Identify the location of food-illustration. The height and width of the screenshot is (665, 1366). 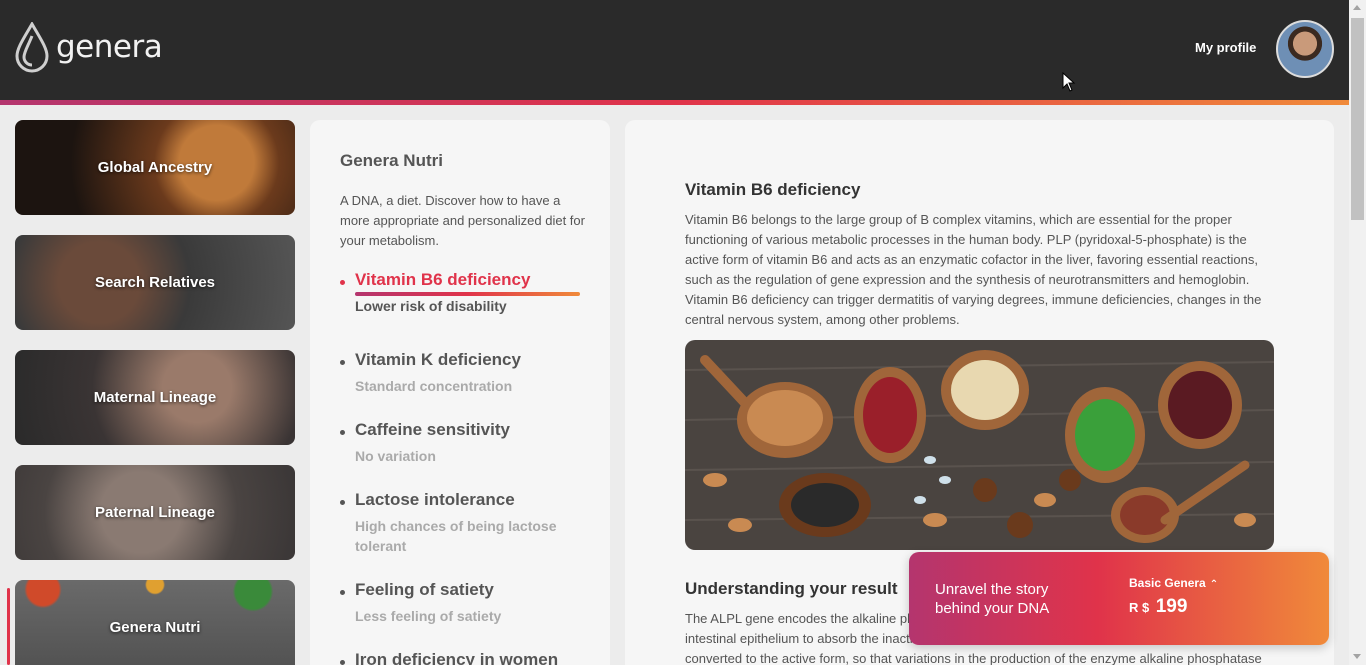
(979, 445).